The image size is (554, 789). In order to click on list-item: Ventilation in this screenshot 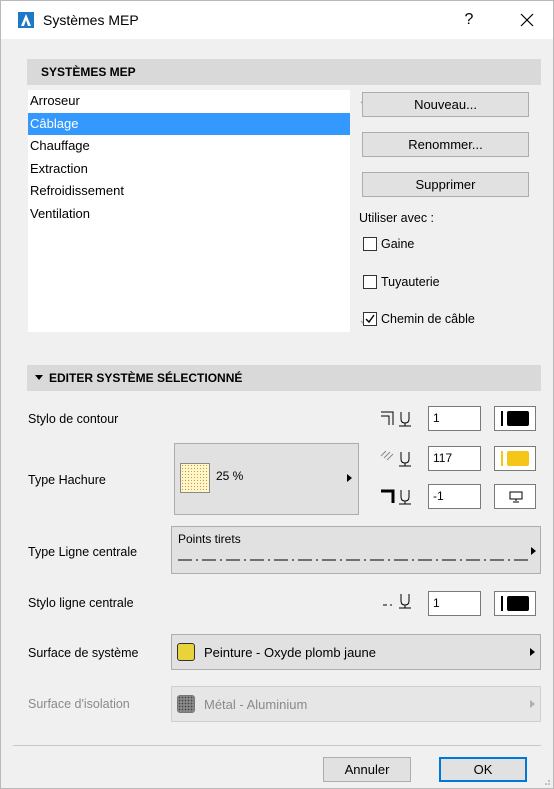, I will do `click(189, 214)`.